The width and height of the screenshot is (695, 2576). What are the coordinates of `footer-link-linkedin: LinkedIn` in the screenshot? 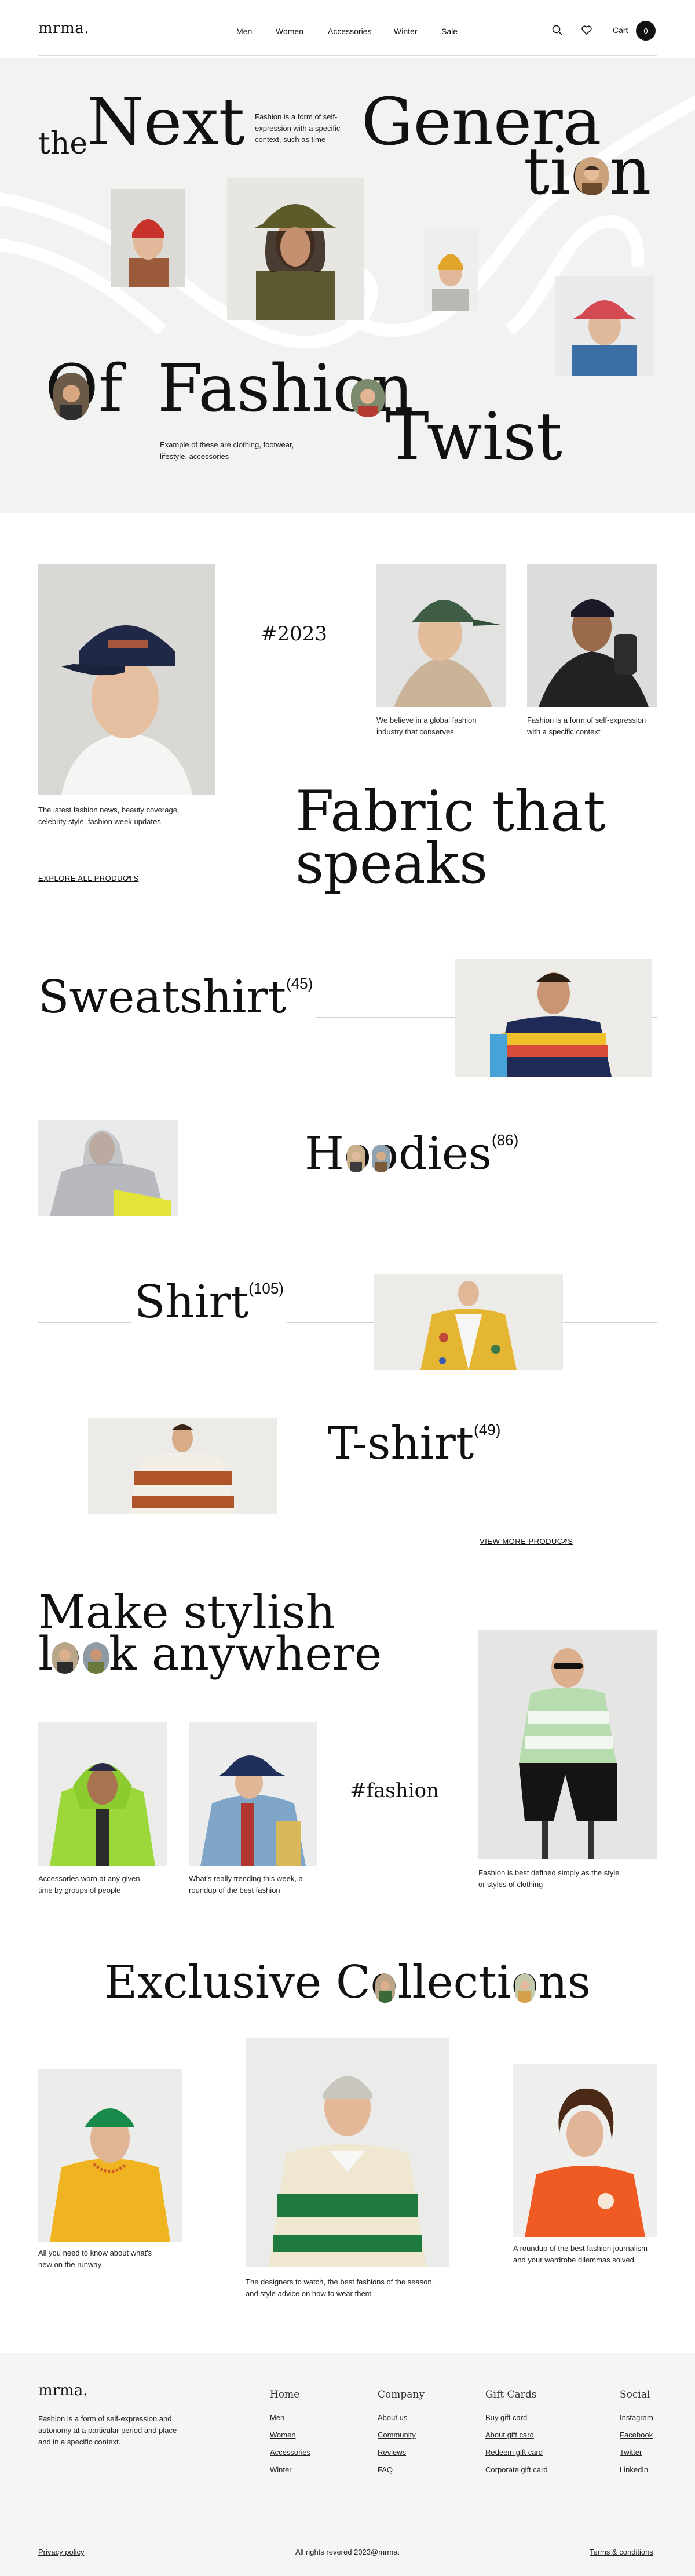 It's located at (634, 2470).